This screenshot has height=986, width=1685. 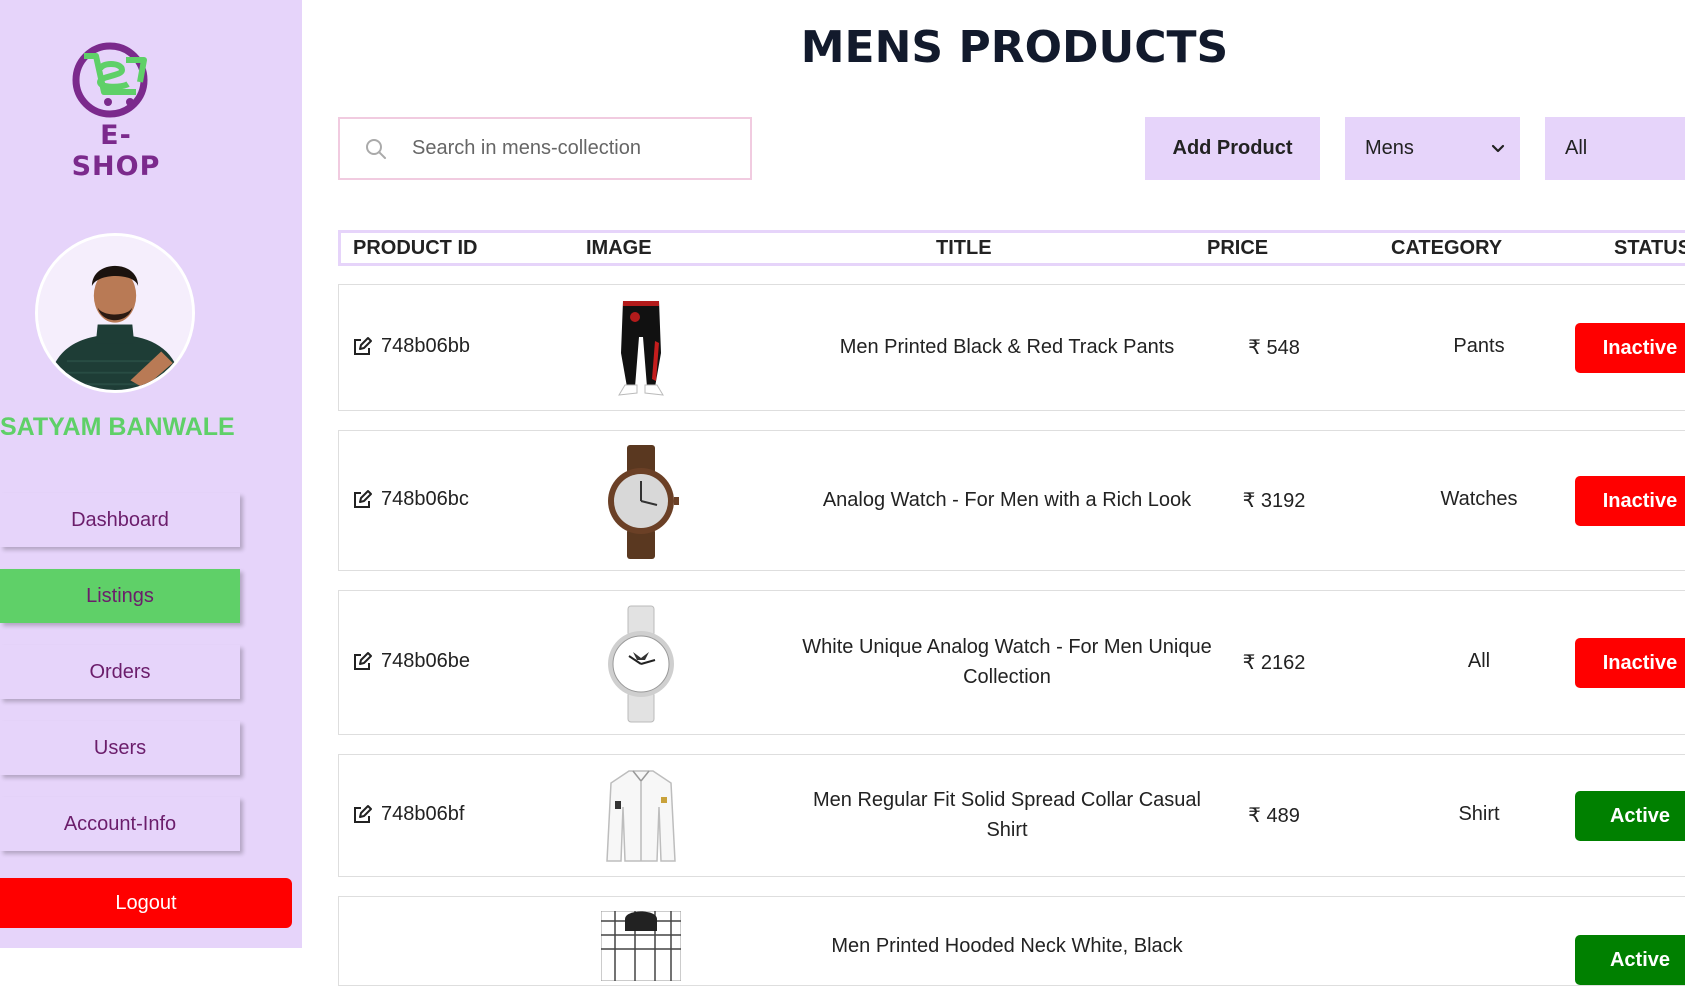 I want to click on header-title: TITLE, so click(x=964, y=248).